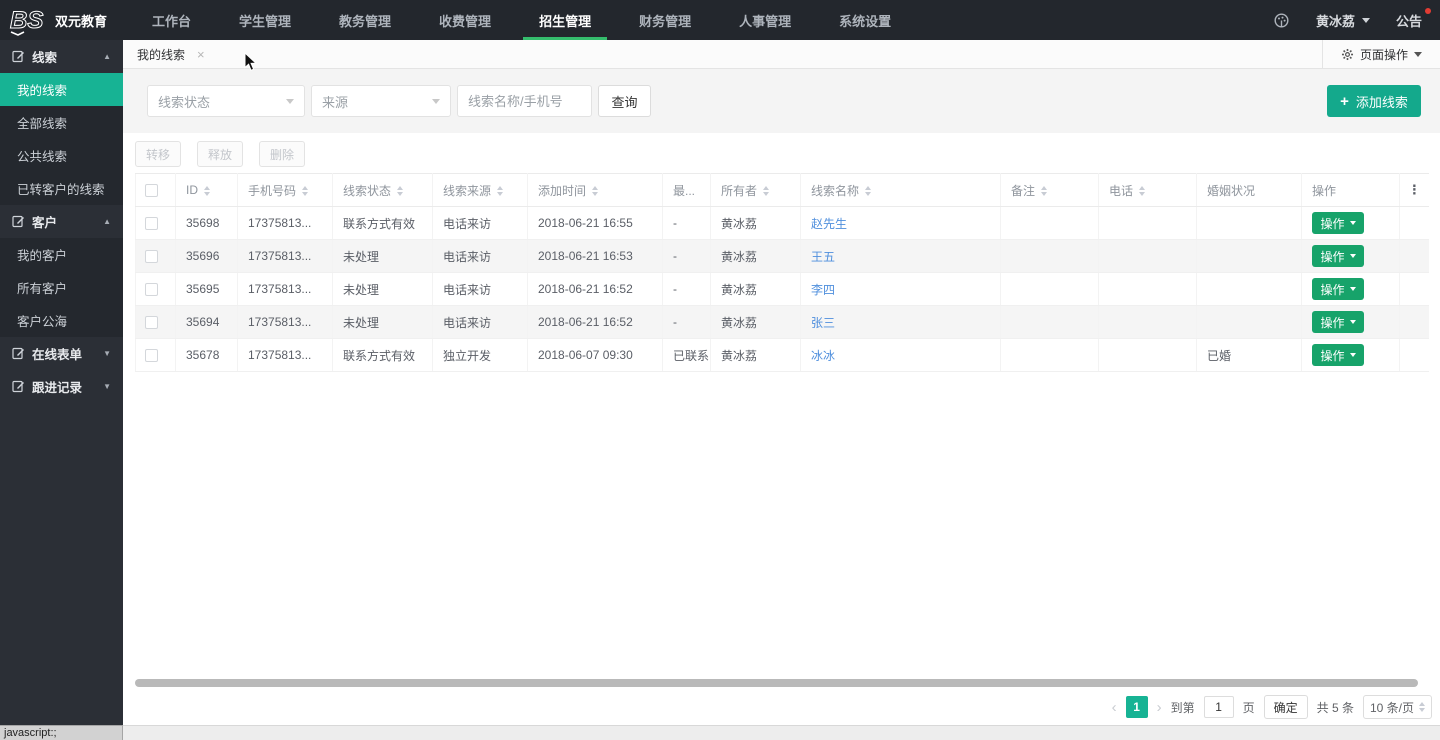  I want to click on sidebar-entry: 全部线索, so click(61, 122).